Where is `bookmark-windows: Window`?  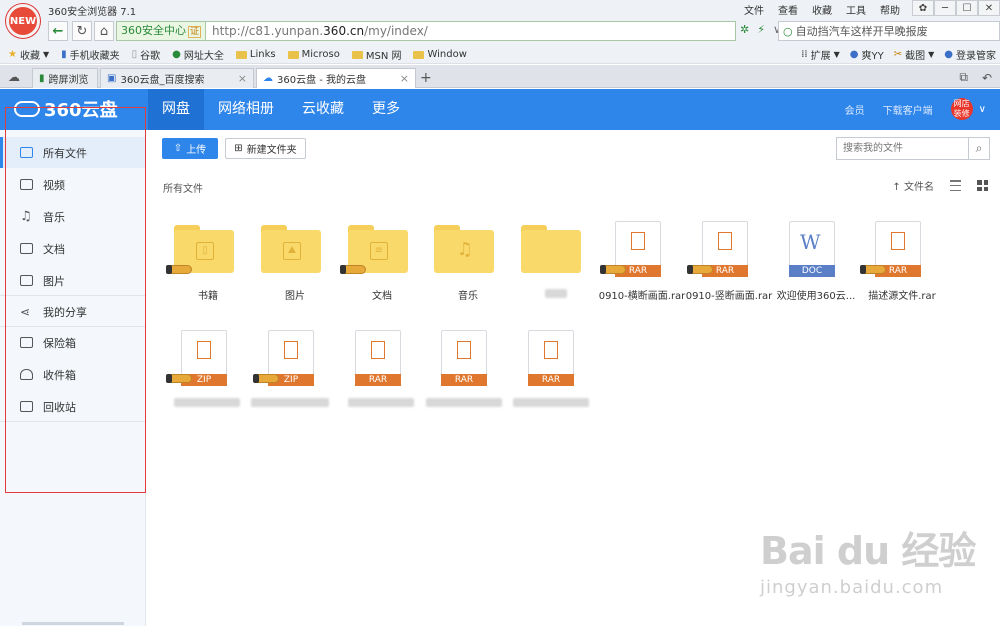 bookmark-windows: Window is located at coordinates (440, 54).